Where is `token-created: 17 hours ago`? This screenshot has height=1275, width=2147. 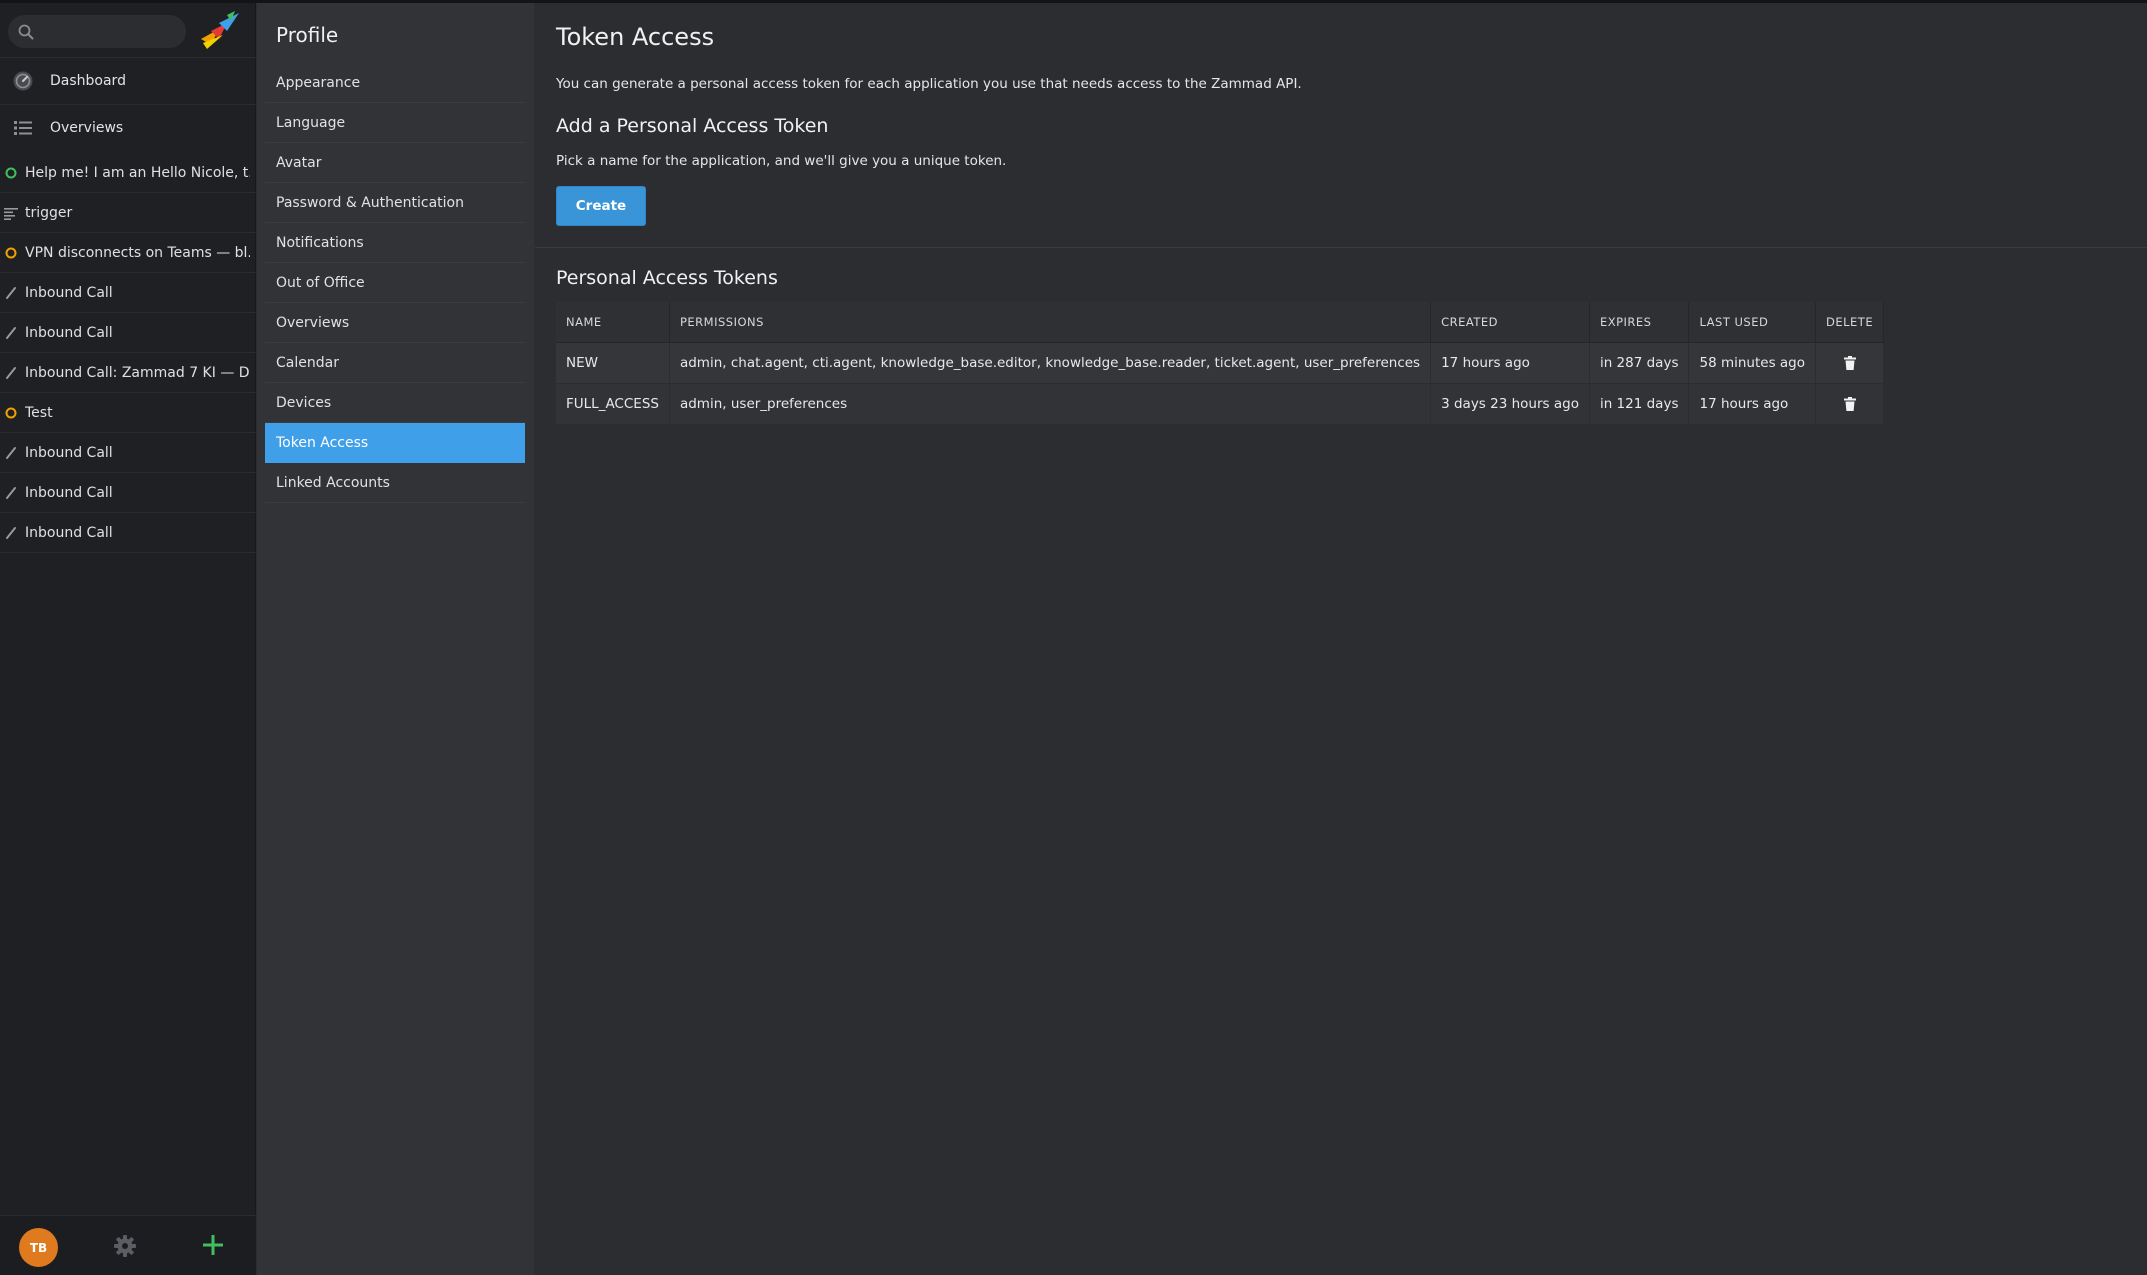 token-created: 17 hours ago is located at coordinates (1510, 363).